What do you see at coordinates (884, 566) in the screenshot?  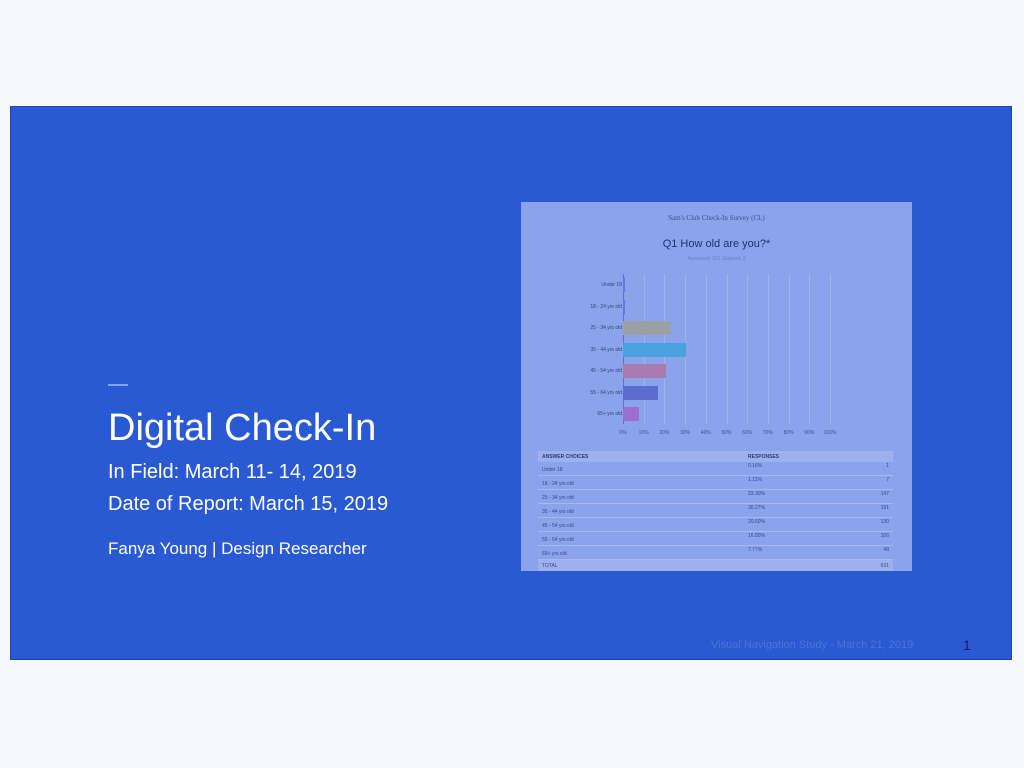 I see `total-value: 631` at bounding box center [884, 566].